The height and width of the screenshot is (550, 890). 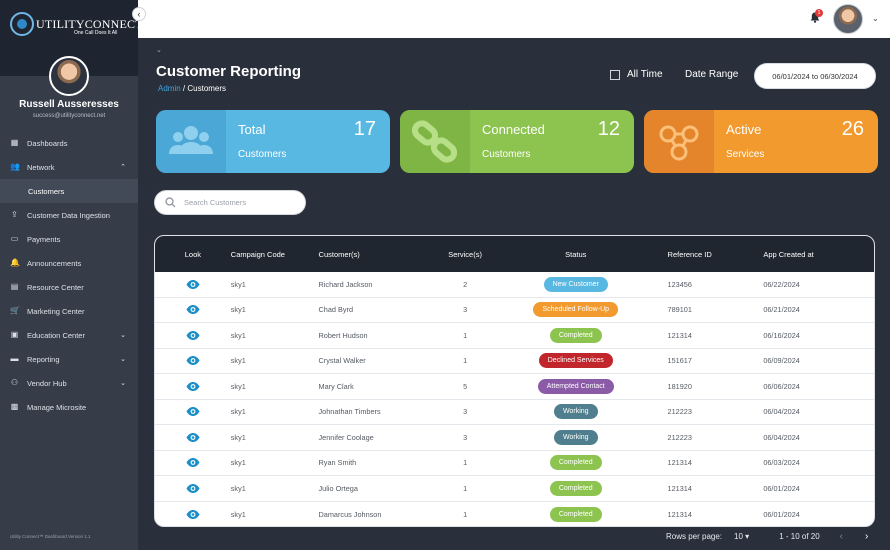 I want to click on sidebar-item-customer-data-ingestion: ⇪ Customer Data Ingestion, so click(x=69, y=215).